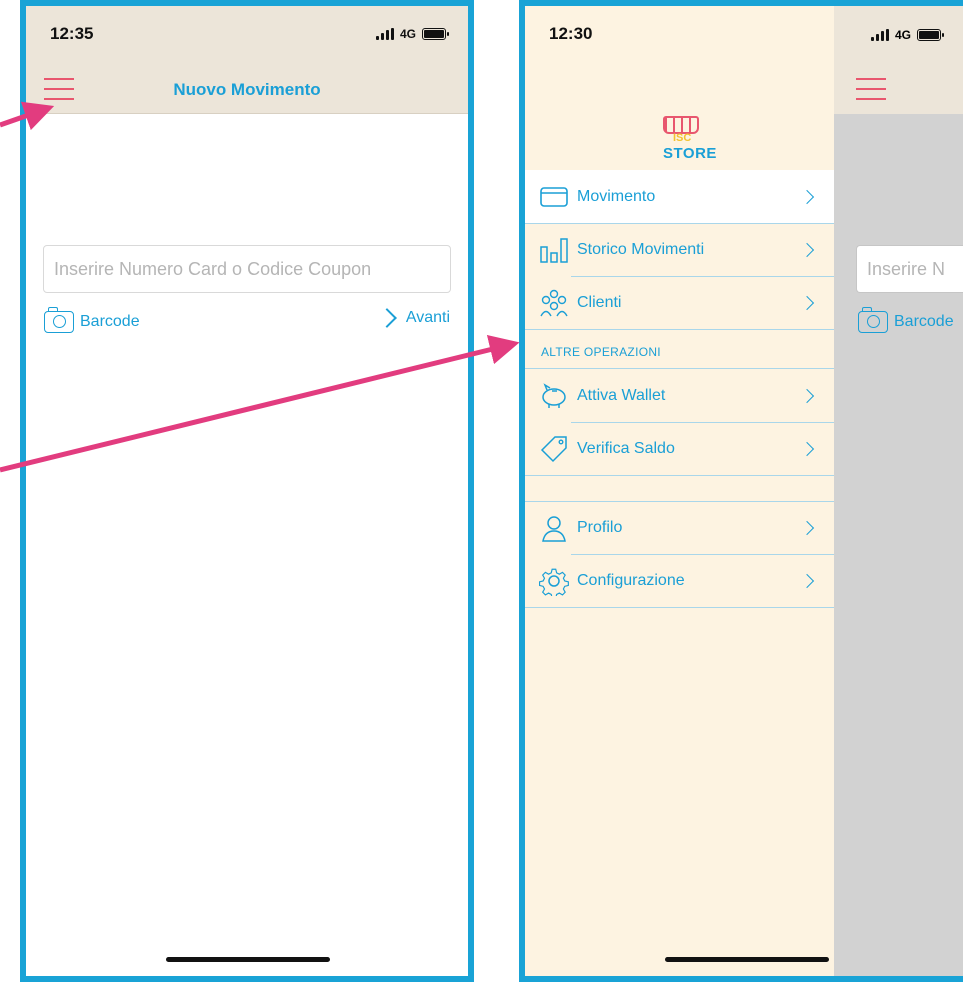 Image resolution: width=963 pixels, height=982 pixels. Describe the element at coordinates (554, 250) in the screenshot. I see `chart-icon` at that location.